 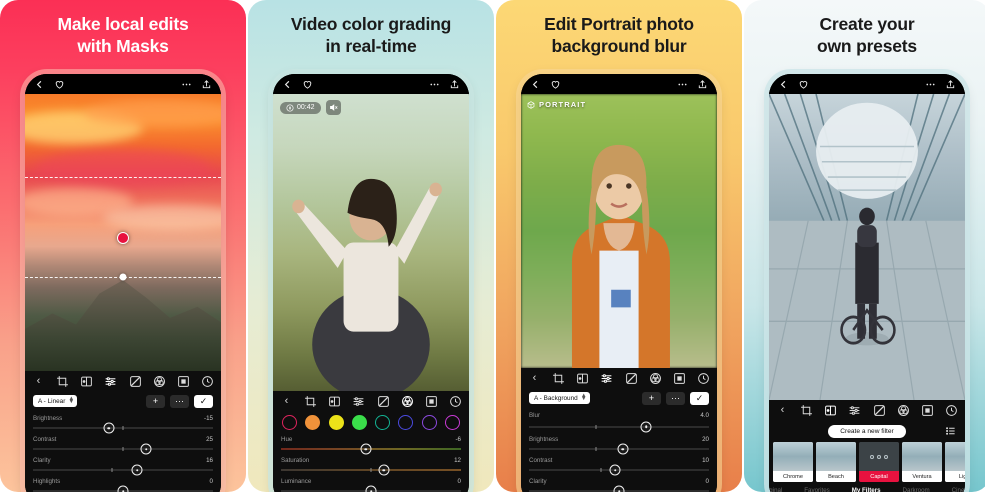 I want to click on preset-item: Light, so click(x=955, y=462).